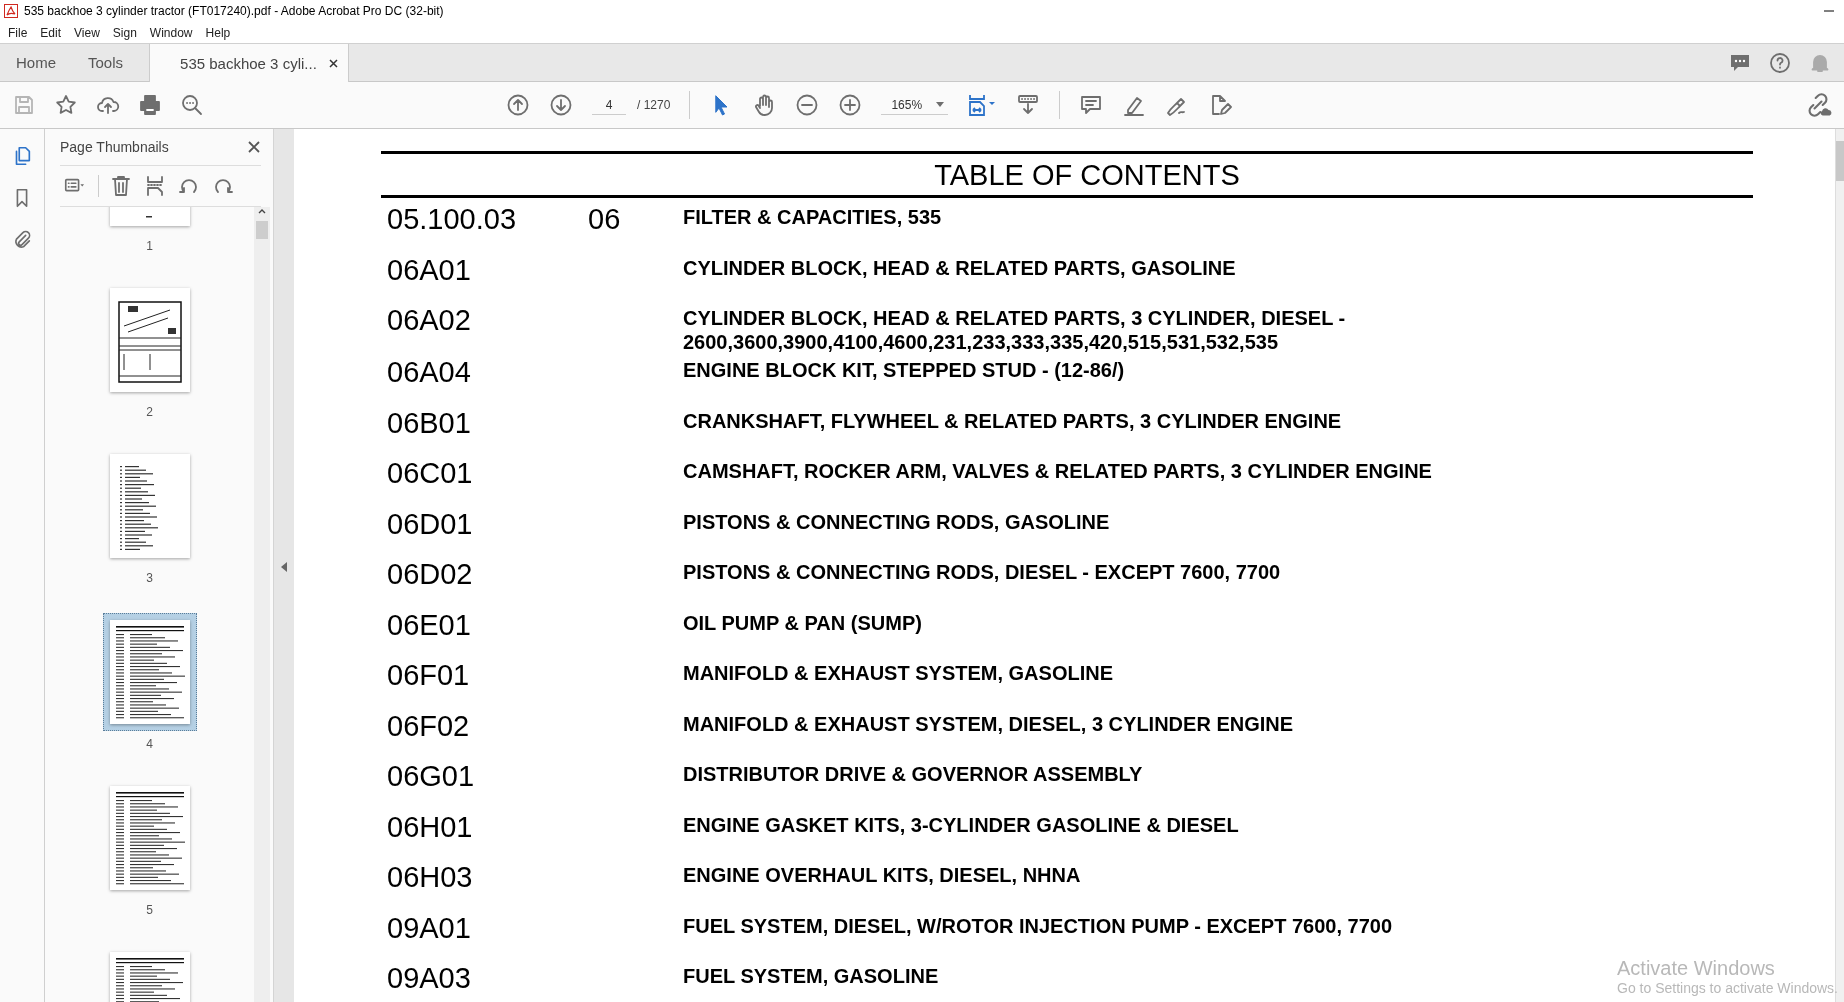 This screenshot has height=1002, width=1844. Describe the element at coordinates (11, 11) in the screenshot. I see `app-icon` at that location.